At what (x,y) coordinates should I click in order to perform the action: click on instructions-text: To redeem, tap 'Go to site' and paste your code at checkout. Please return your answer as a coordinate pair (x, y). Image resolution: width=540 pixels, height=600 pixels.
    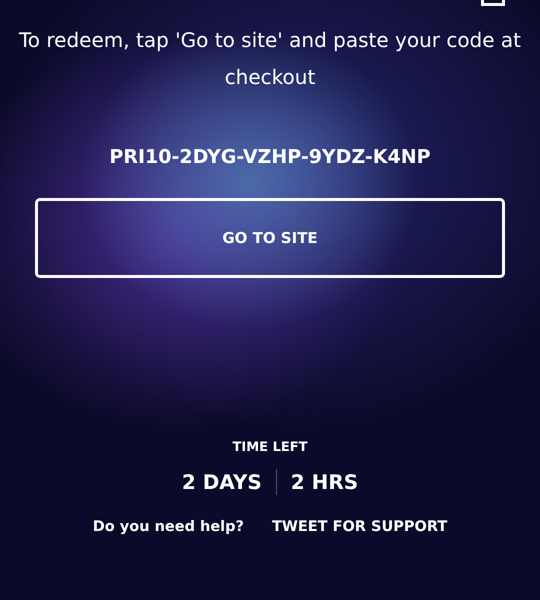
    Looking at the image, I should click on (270, 59).